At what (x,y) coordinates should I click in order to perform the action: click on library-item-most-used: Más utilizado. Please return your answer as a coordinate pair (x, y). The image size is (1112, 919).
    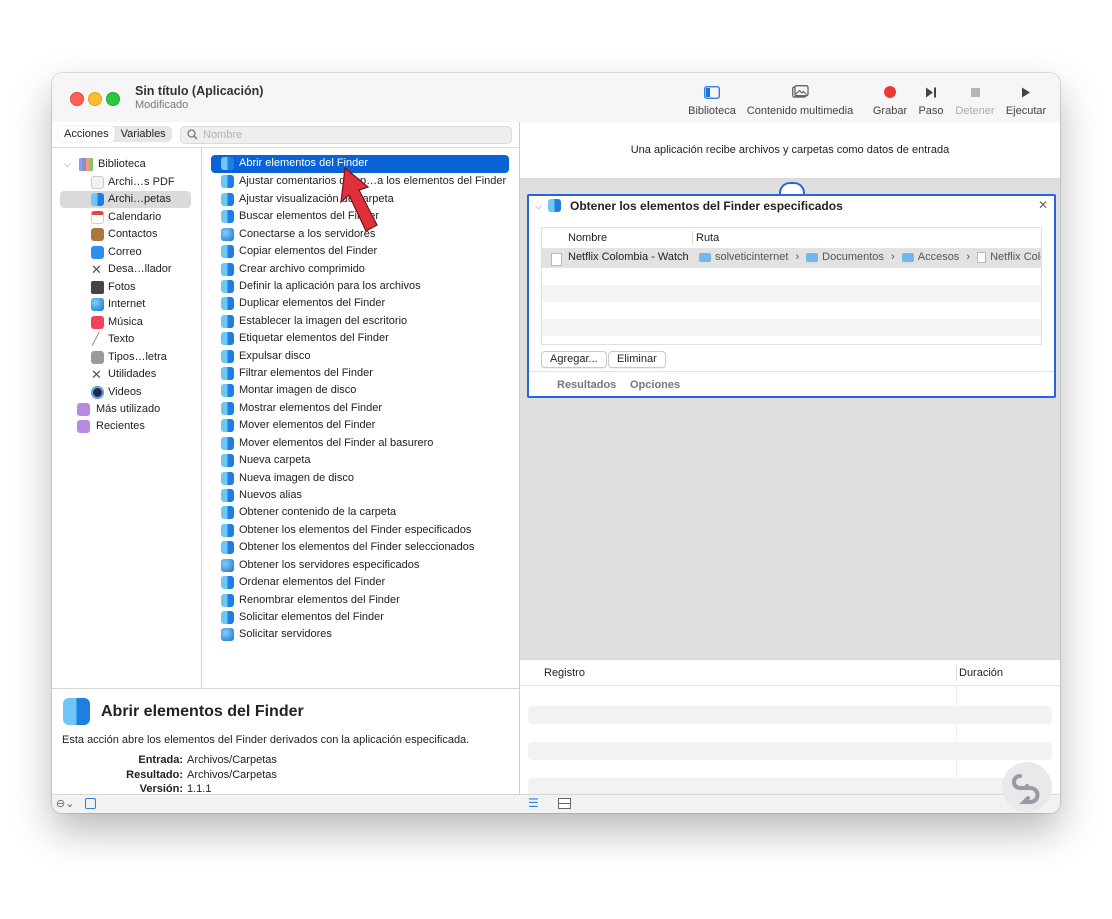
    Looking at the image, I should click on (135, 409).